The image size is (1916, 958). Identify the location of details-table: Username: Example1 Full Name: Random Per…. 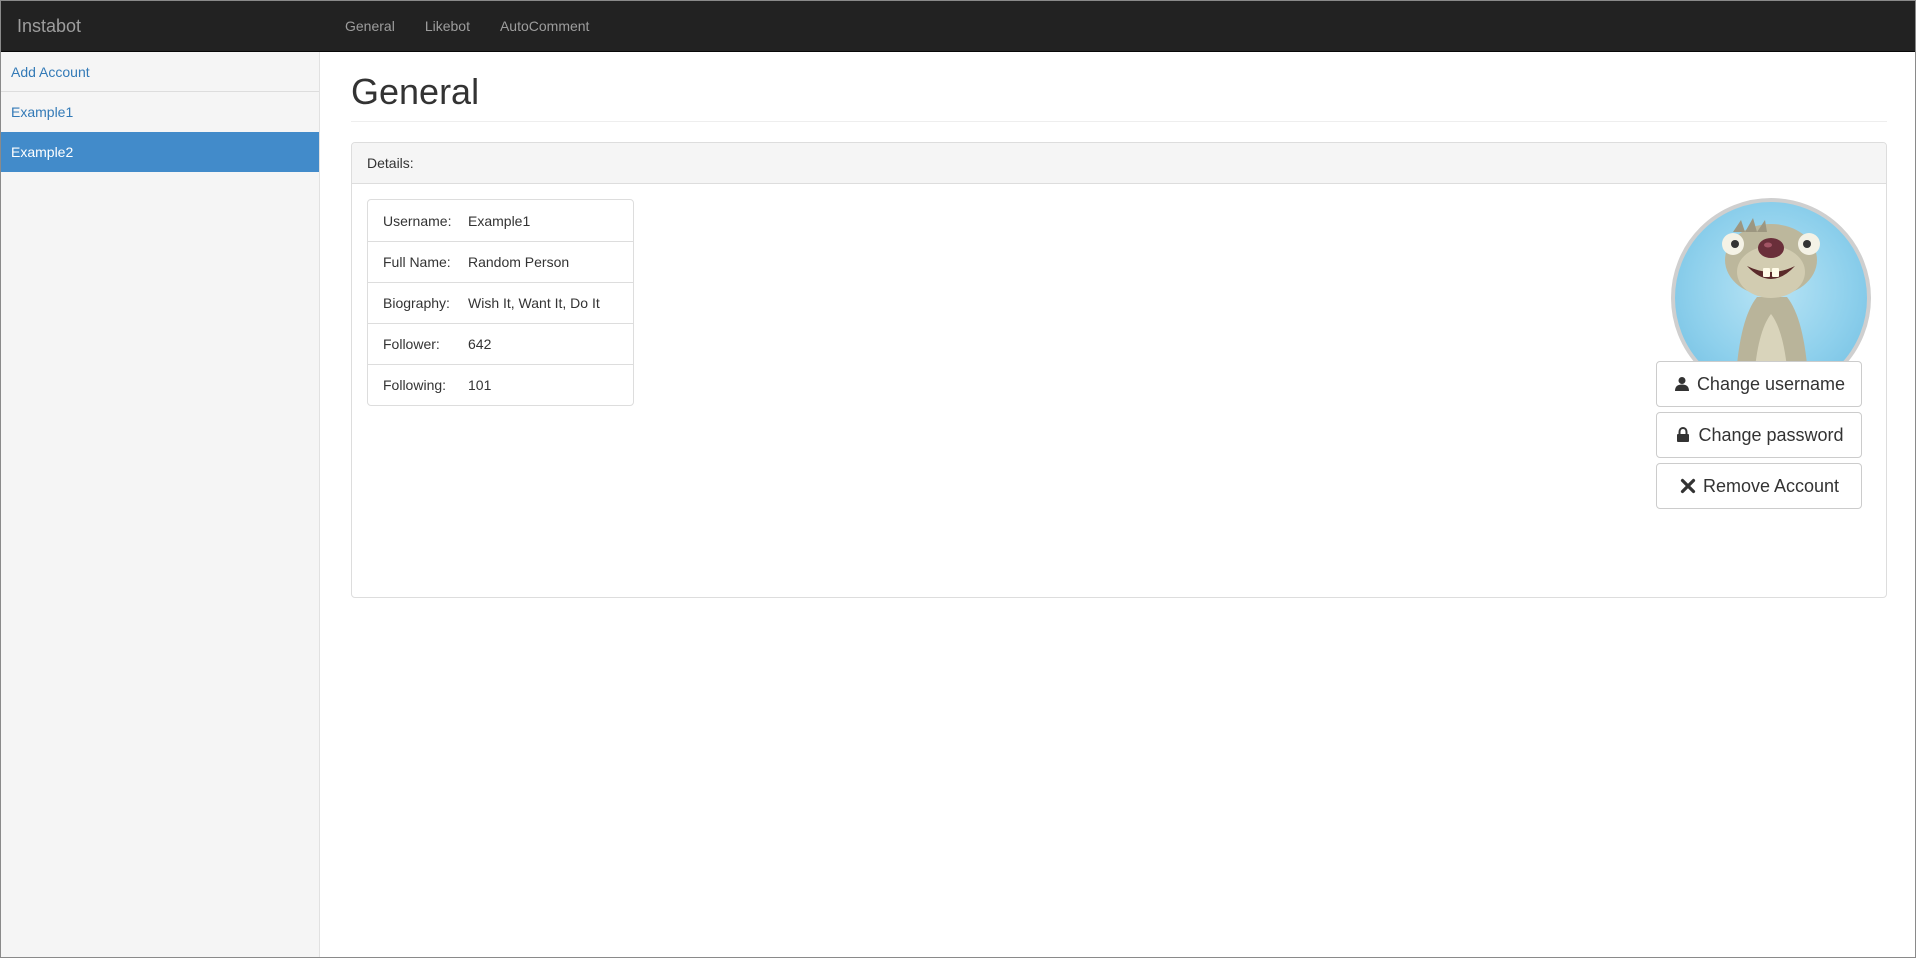
(500, 302).